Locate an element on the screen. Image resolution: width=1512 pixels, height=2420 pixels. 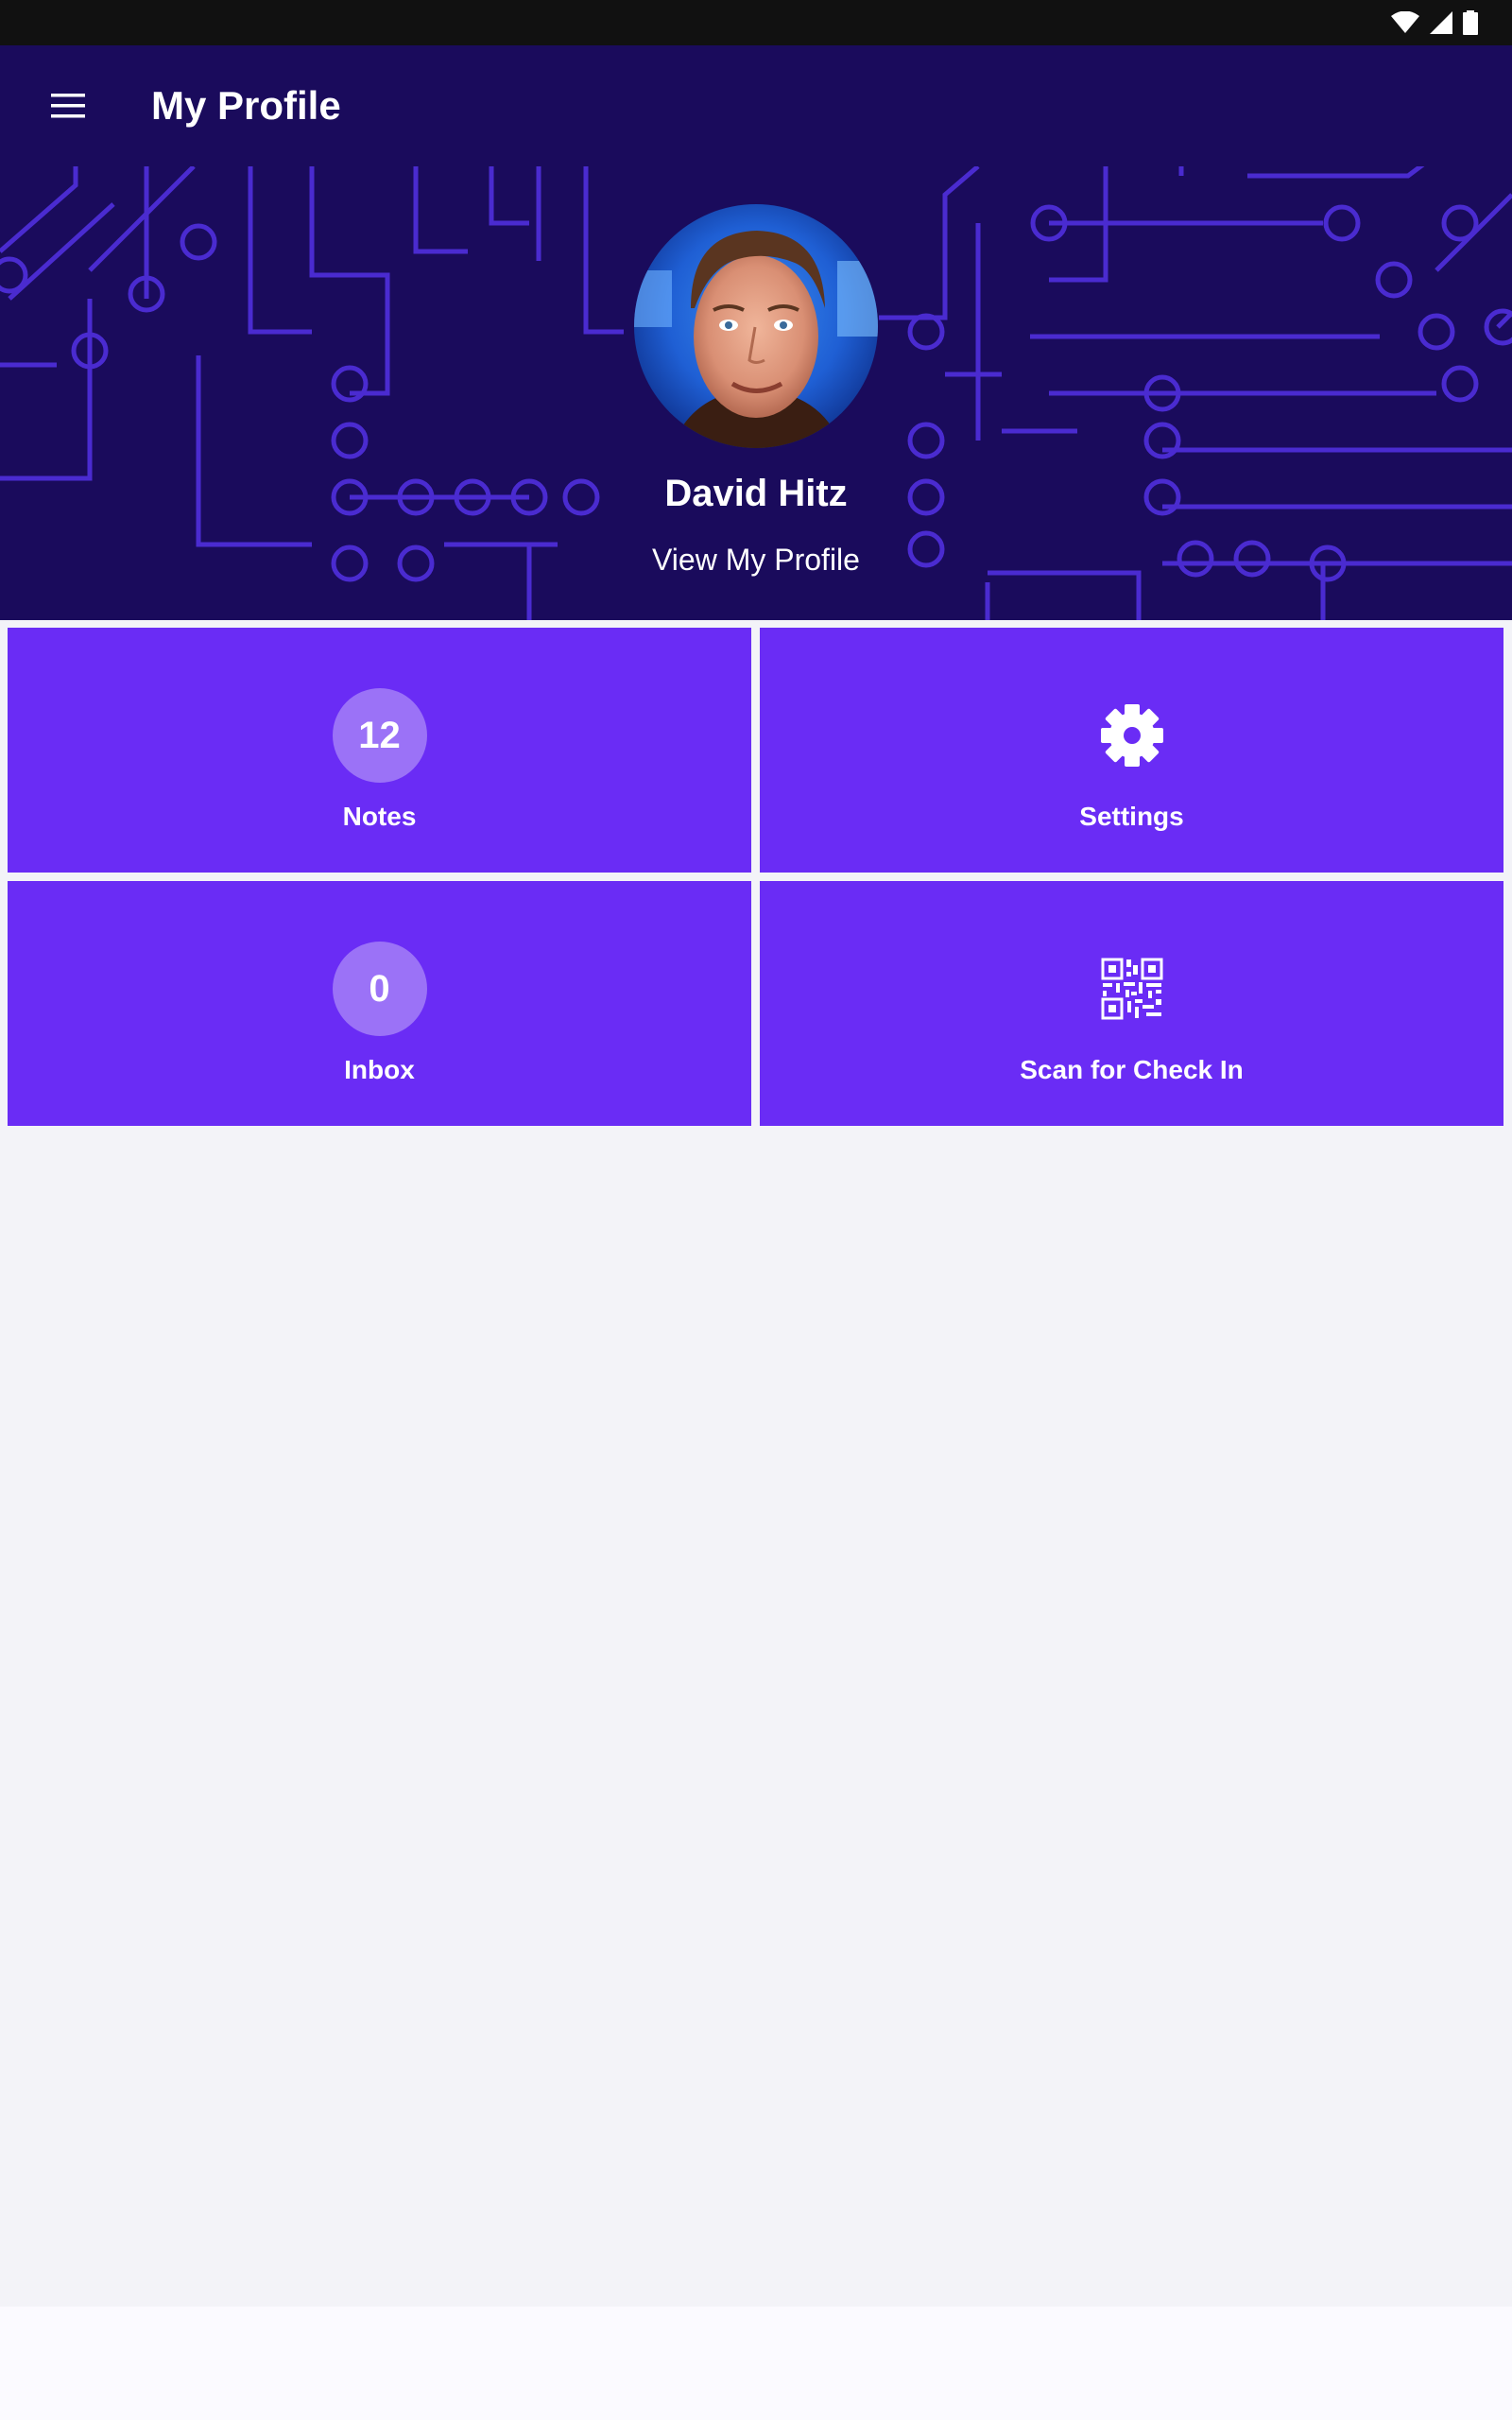
view-profile-link: View My Profile is located at coordinates (756, 560).